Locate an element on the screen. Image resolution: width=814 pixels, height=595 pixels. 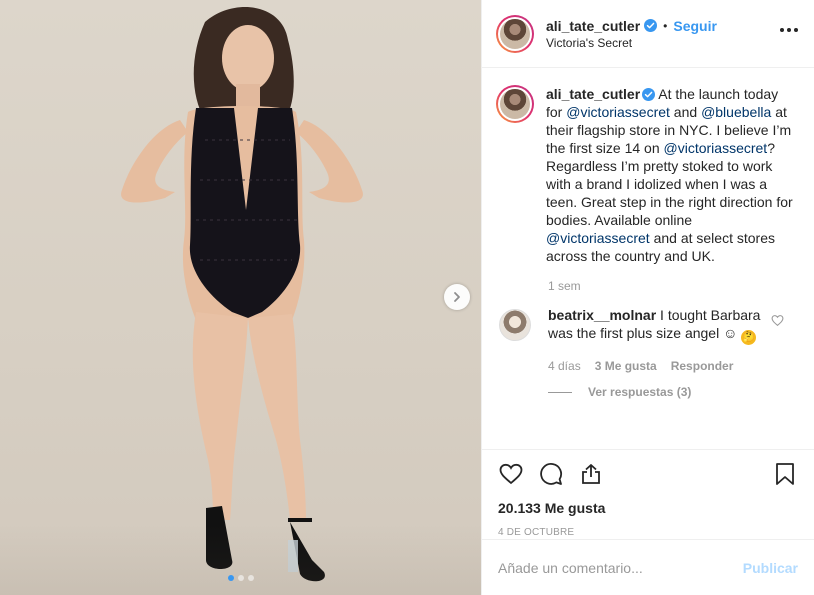
comment-timestamp: 4 días is located at coordinates (564, 366).